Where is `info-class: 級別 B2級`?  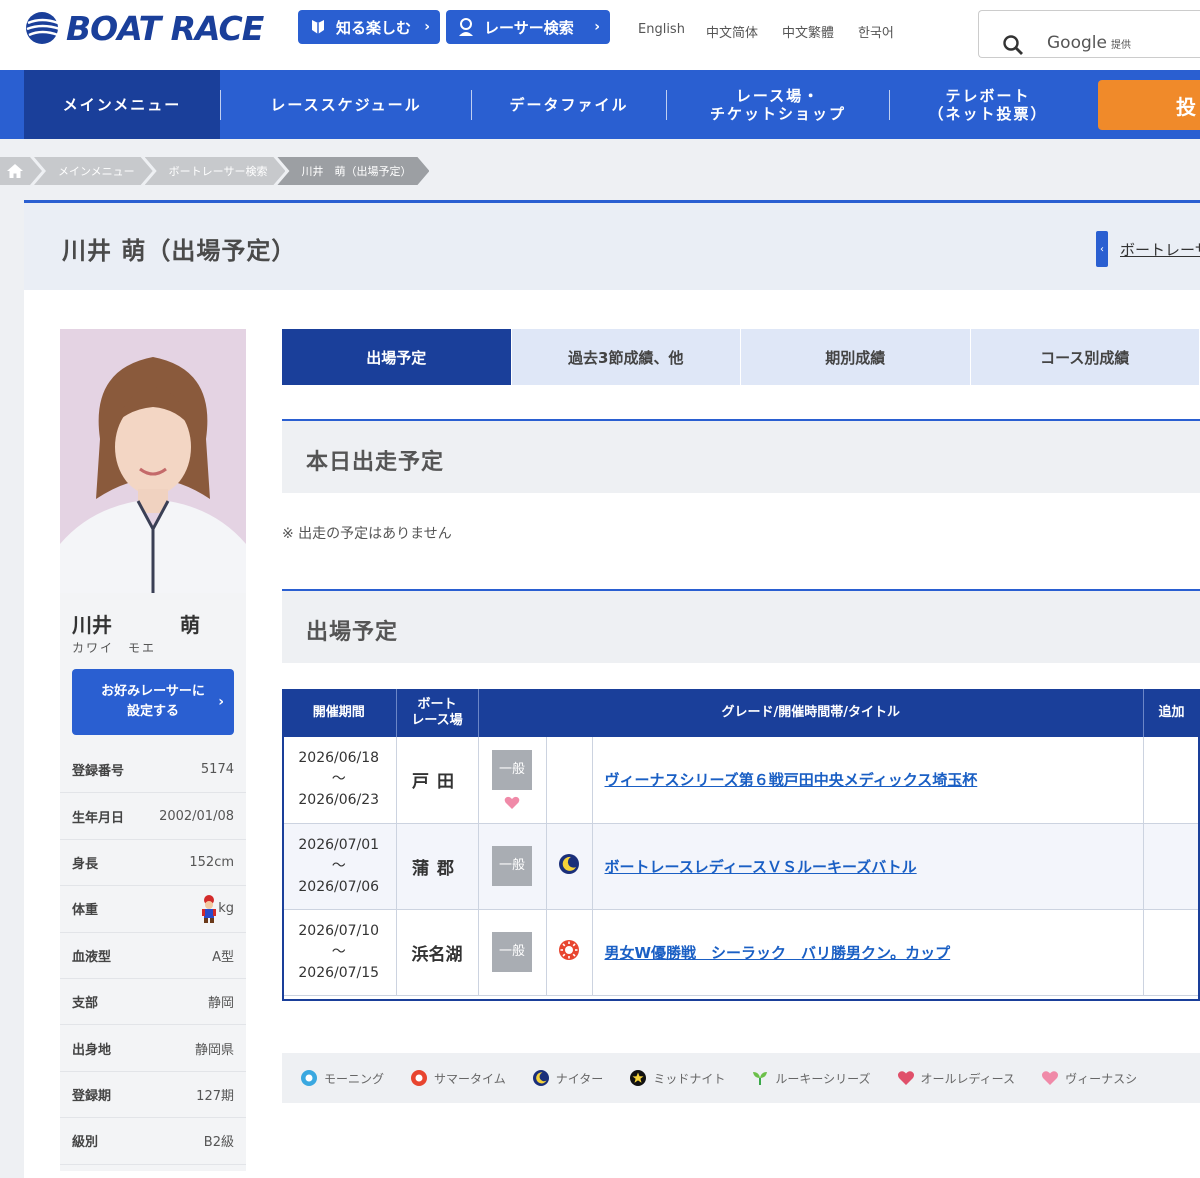 info-class: 級別 B2級 is located at coordinates (153, 1141).